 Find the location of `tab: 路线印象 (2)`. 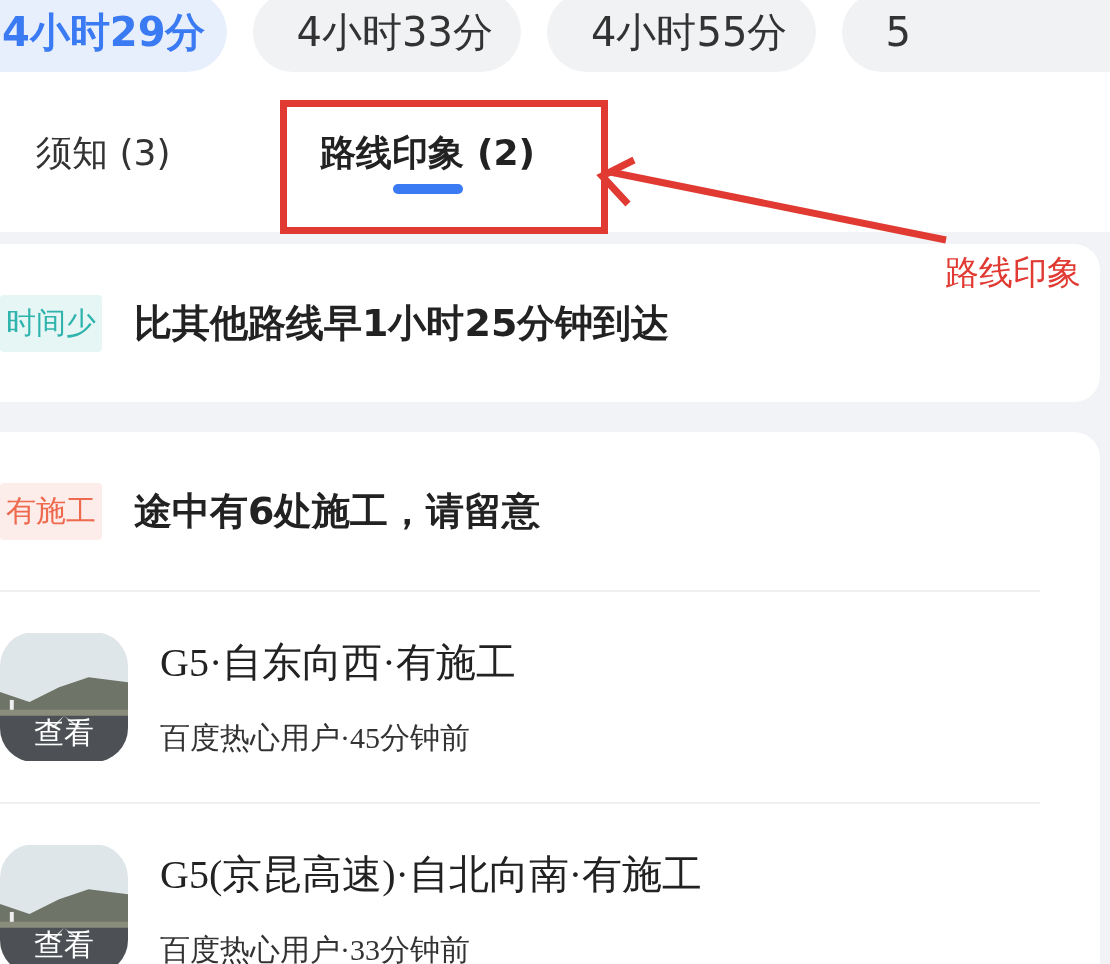

tab: 路线印象 (2) is located at coordinates (427, 153).